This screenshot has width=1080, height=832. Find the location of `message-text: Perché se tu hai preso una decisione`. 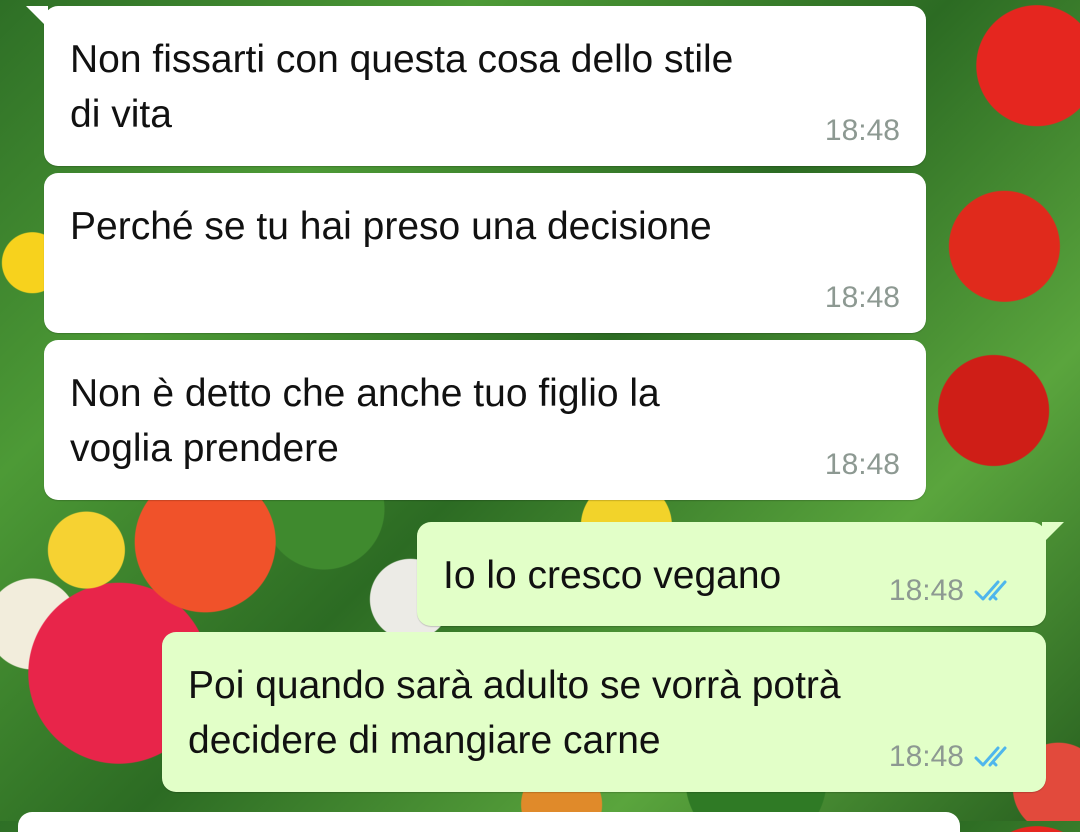

message-text: Perché se tu hai preso una decisione is located at coordinates (391, 226).